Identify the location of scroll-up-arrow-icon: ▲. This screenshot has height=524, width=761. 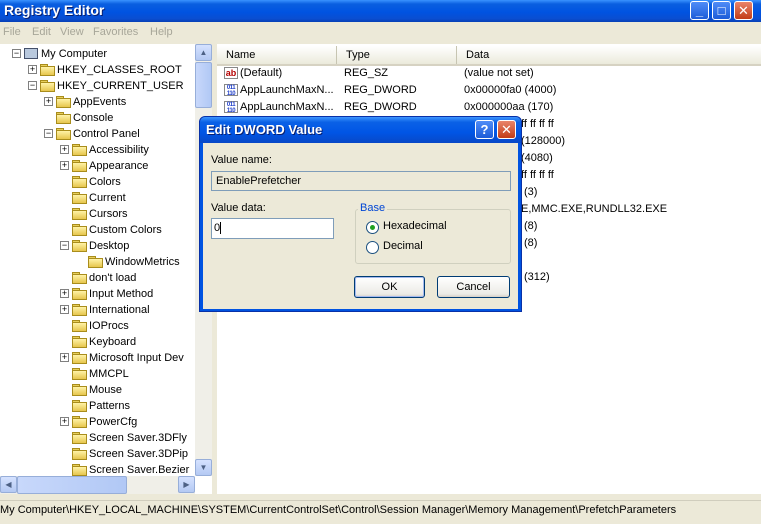
(203, 52).